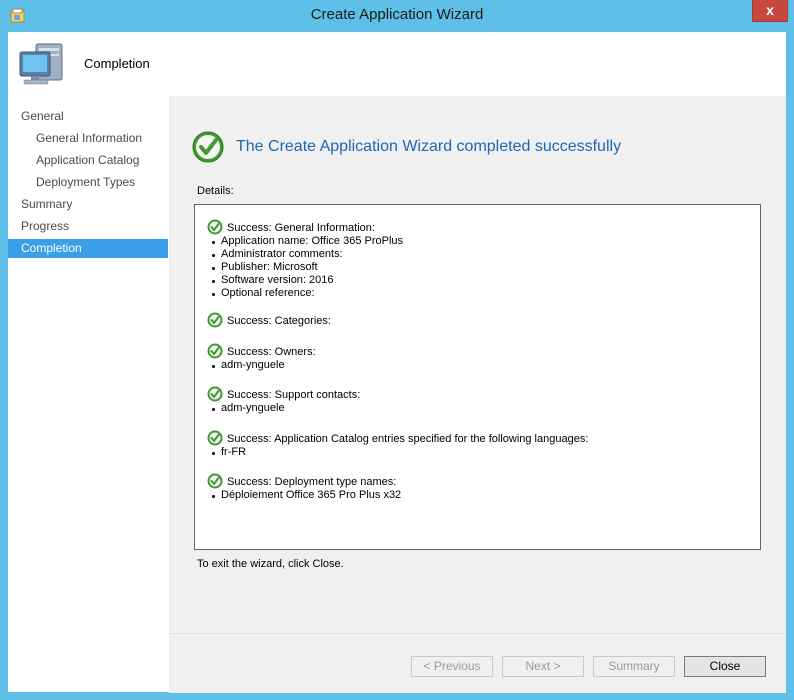 Image resolution: width=794 pixels, height=700 pixels. I want to click on wizard-header: Completion, so click(397, 64).